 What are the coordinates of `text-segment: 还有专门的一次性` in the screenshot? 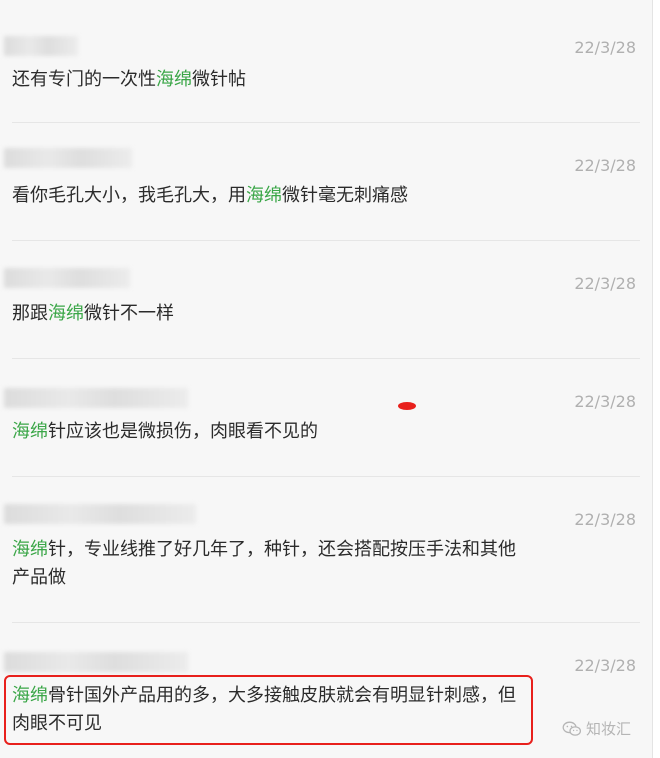 It's located at (84, 79).